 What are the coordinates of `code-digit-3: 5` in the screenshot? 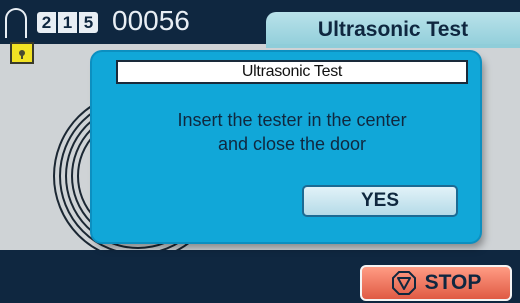 It's located at (88, 22).